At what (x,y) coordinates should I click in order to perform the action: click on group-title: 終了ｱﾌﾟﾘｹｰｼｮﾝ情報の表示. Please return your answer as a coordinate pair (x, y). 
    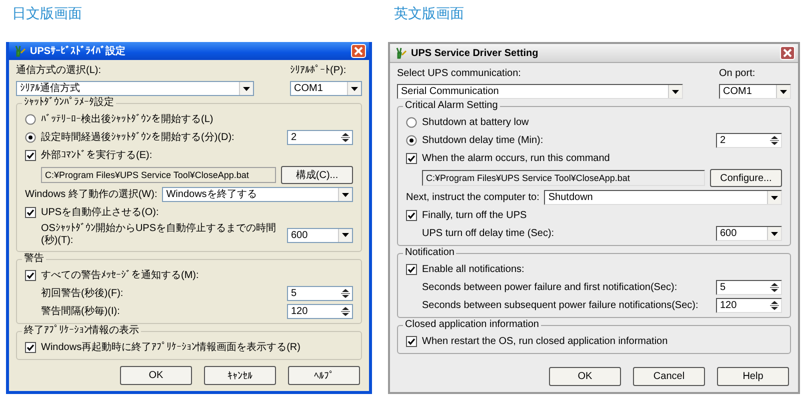
    Looking at the image, I should click on (81, 331).